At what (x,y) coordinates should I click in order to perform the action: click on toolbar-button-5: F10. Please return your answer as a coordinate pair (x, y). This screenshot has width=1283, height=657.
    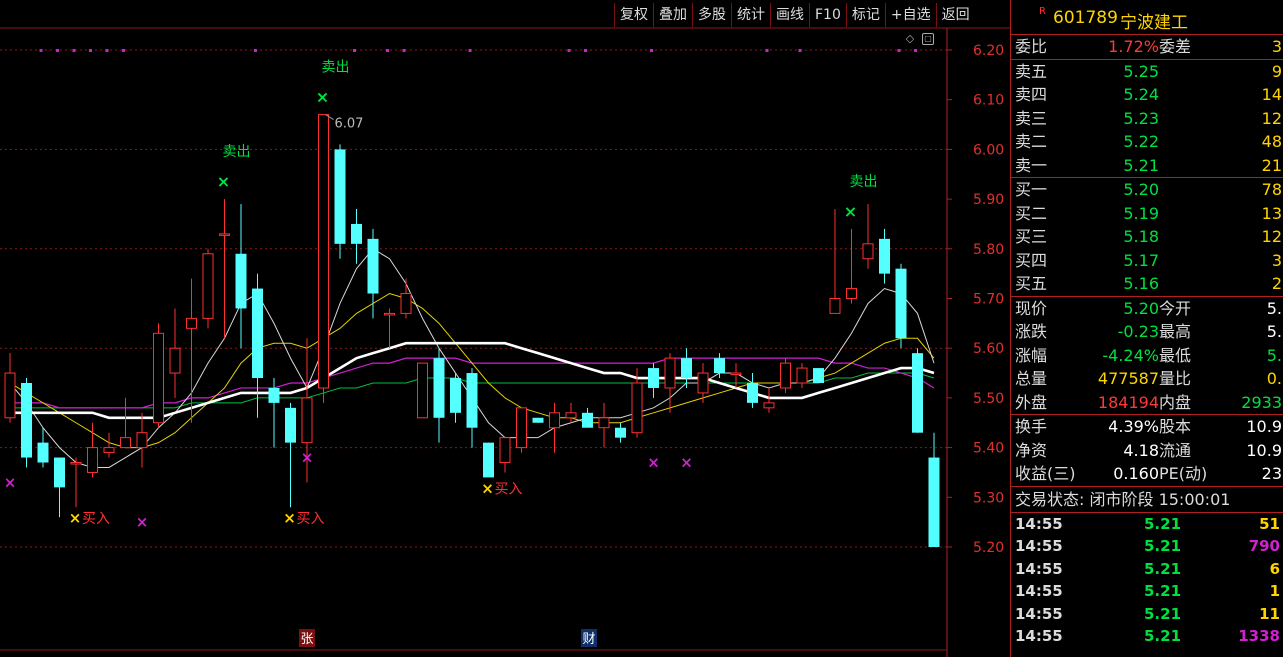
    Looking at the image, I should click on (827, 15).